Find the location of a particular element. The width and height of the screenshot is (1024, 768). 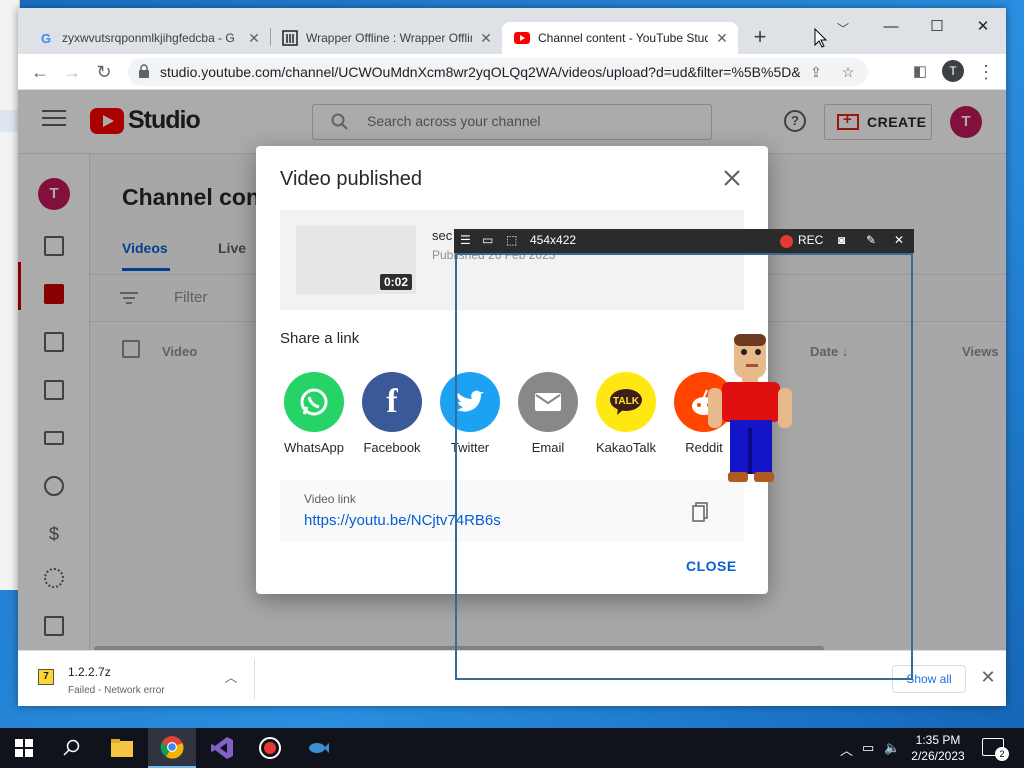

lock-icon is located at coordinates (144, 71).